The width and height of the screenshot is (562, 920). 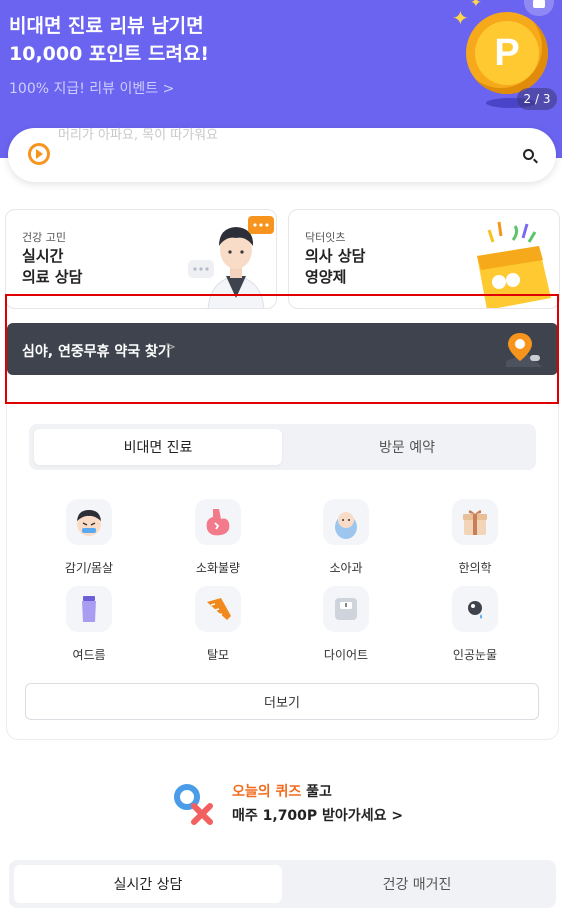 I want to click on category-indigestion: 소화불량, so click(x=218, y=537).